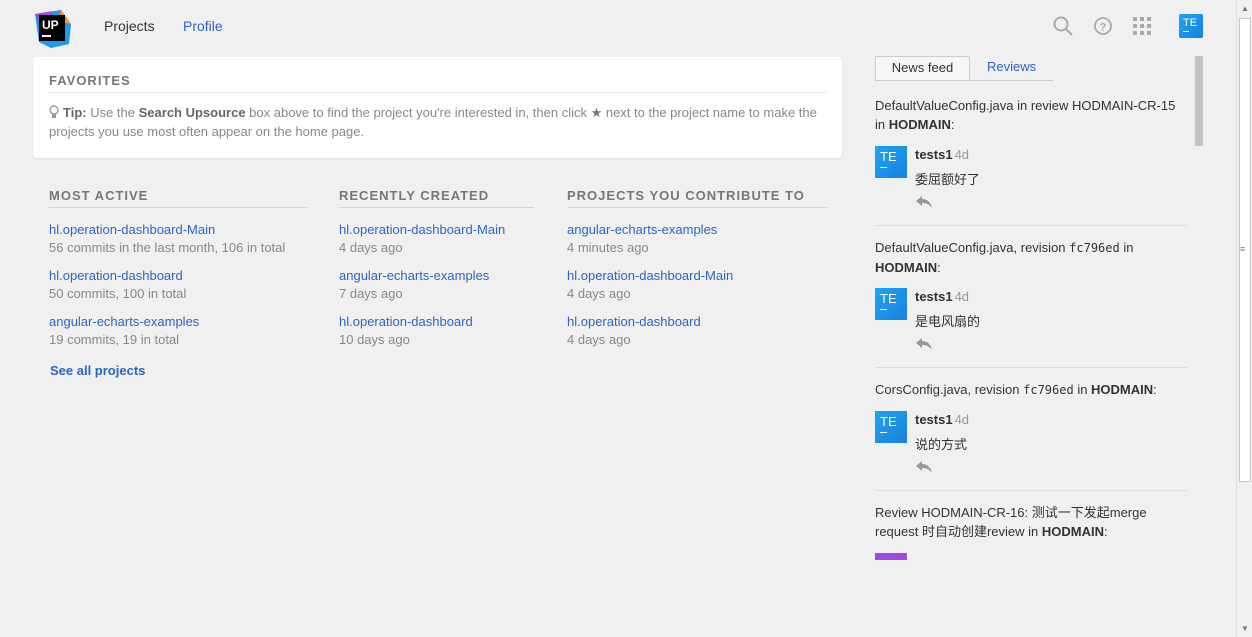  What do you see at coordinates (118, 293) in the screenshot?
I see `project-meta: 50 commits, 100 in total` at bounding box center [118, 293].